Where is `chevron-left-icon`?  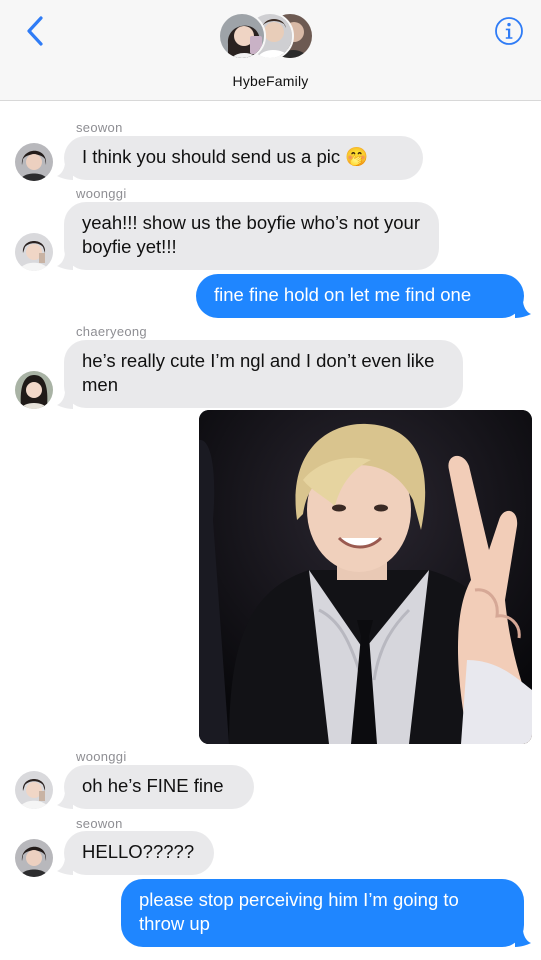 chevron-left-icon is located at coordinates (37, 31).